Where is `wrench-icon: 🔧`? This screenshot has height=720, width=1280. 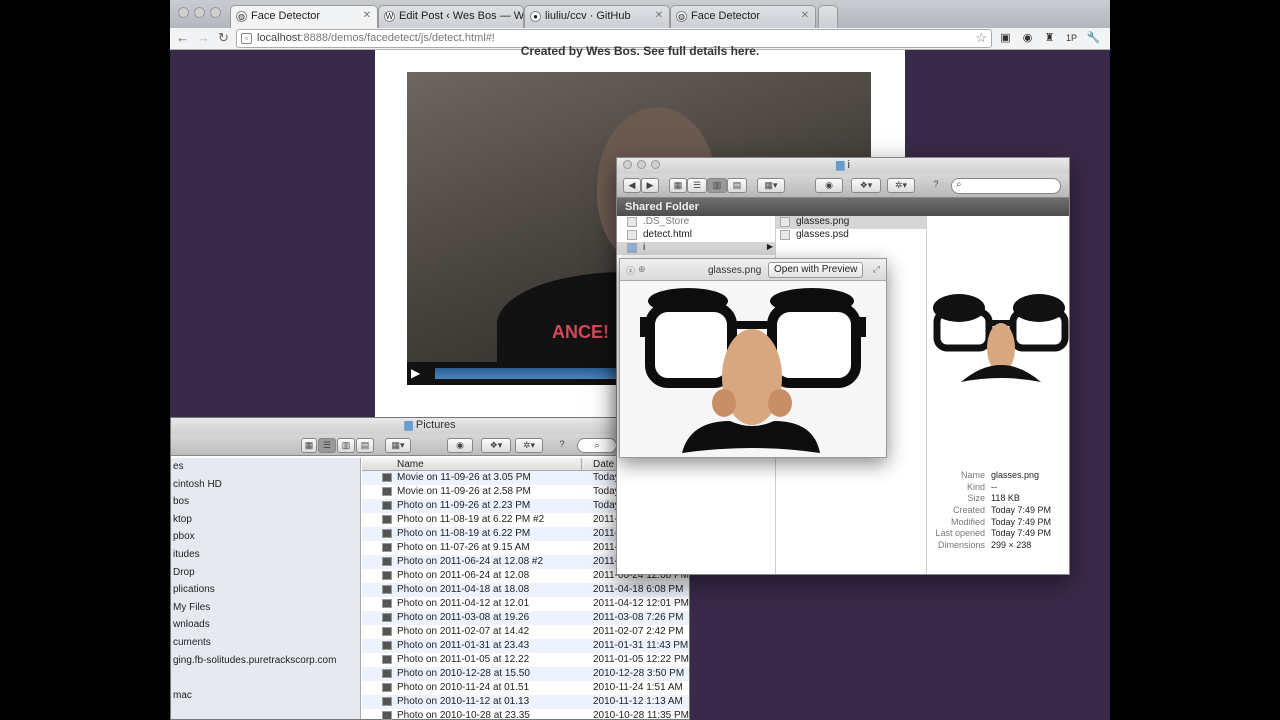
wrench-icon: 🔧 is located at coordinates (1093, 38).